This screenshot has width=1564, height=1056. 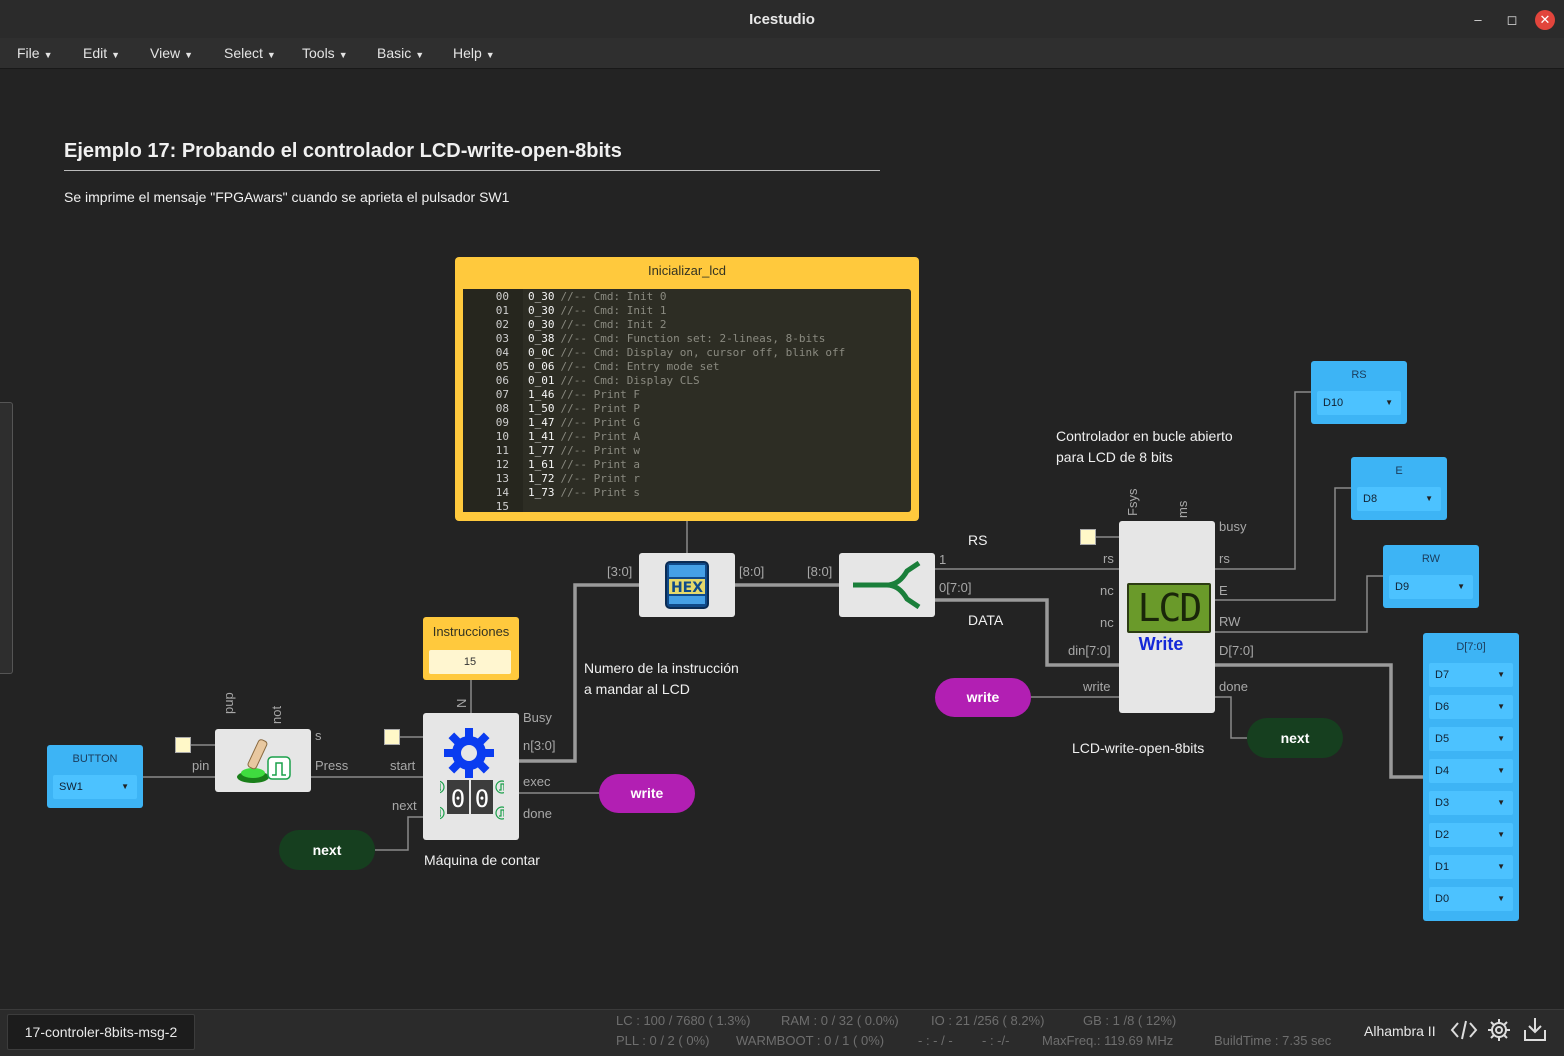 What do you see at coordinates (541, 324) in the screenshot?
I see `memory-value: 0_30` at bounding box center [541, 324].